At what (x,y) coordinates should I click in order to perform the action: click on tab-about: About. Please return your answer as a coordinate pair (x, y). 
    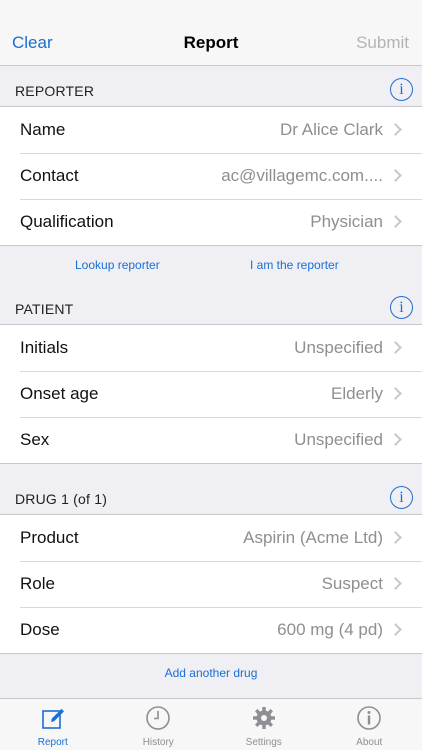
    Looking at the image, I should click on (369, 724).